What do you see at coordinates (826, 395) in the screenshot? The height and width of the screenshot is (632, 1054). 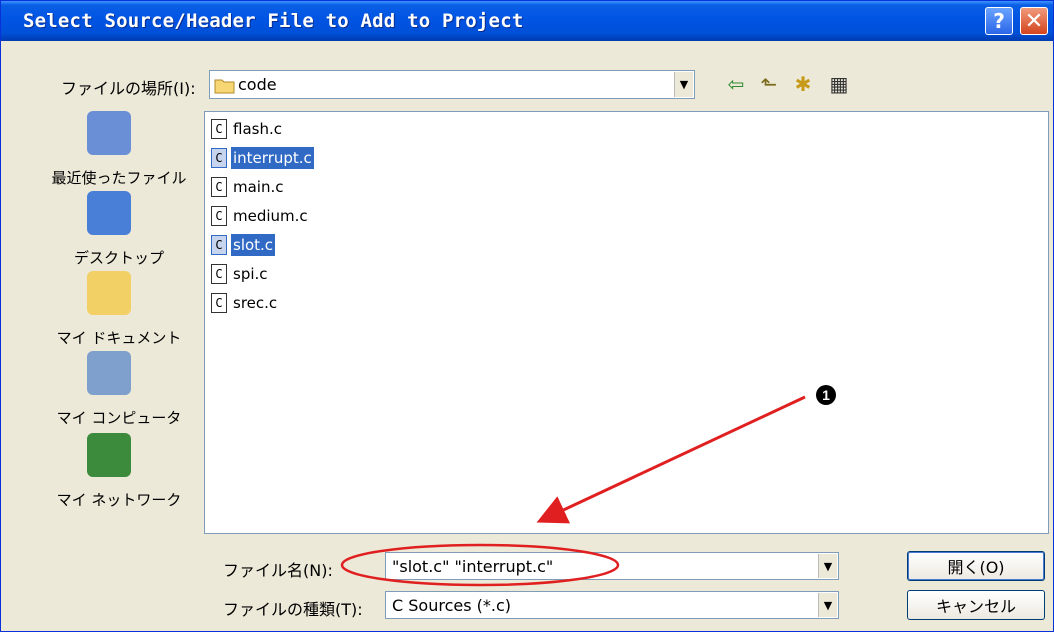 I see `annotation-number: 1` at bounding box center [826, 395].